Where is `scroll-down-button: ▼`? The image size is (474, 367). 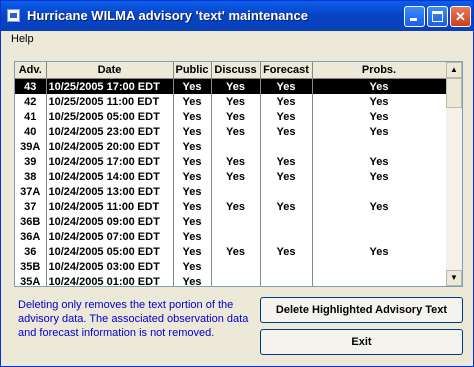
scroll-down-button: ▼ is located at coordinates (454, 278).